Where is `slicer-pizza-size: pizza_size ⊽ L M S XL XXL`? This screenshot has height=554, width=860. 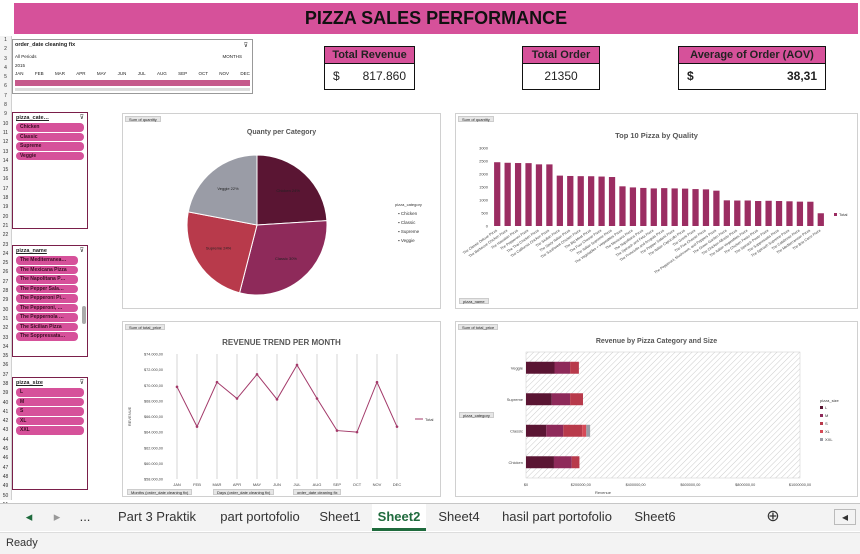 slicer-pizza-size: pizza_size ⊽ L M S XL XXL is located at coordinates (50, 433).